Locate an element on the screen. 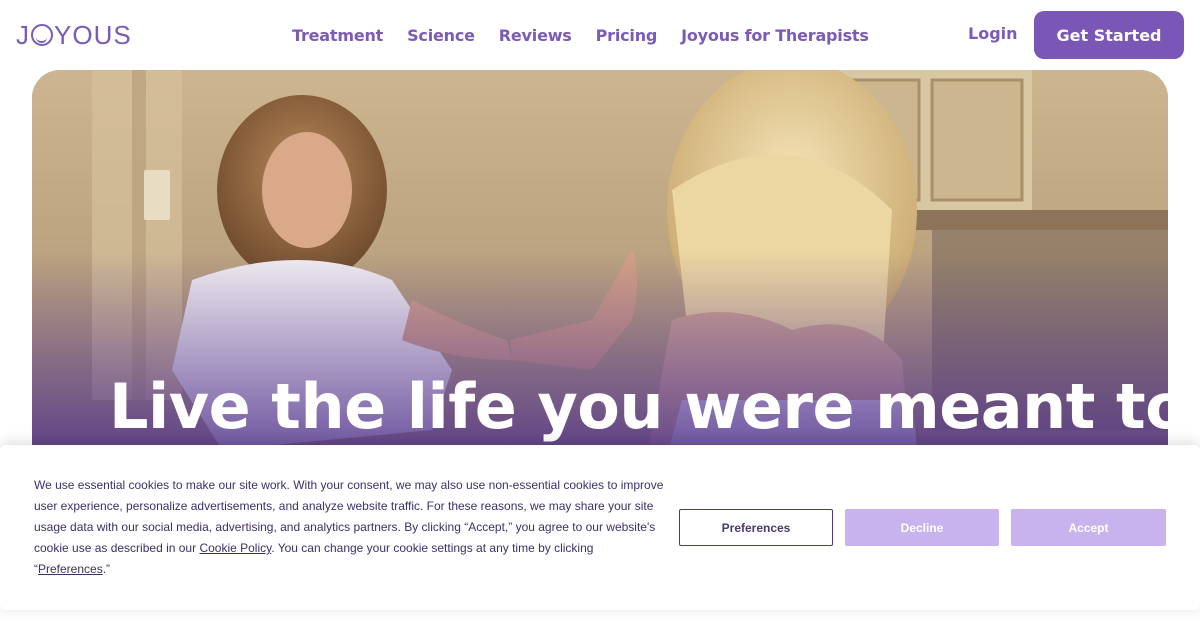 The image size is (1200, 630). hero-headline: Live the life you were meant to is located at coordinates (638, 406).